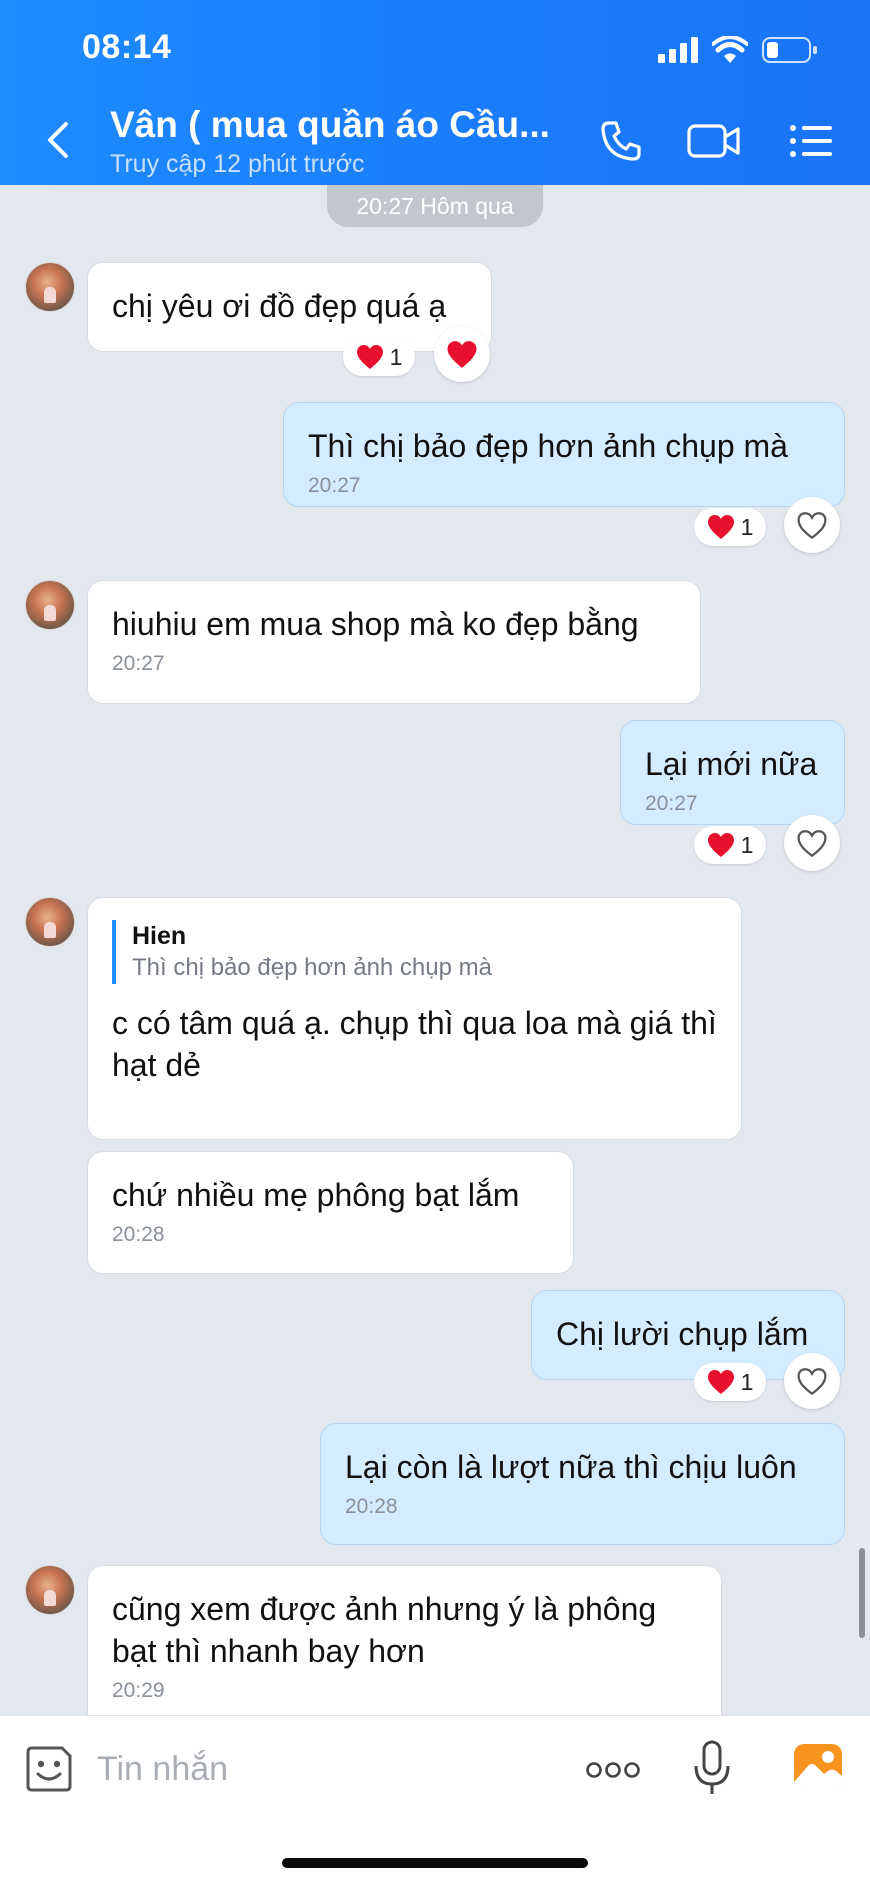 This screenshot has width=870, height=1884. Describe the element at coordinates (162, 1769) in the screenshot. I see `message-input: Tin nhắn` at that location.